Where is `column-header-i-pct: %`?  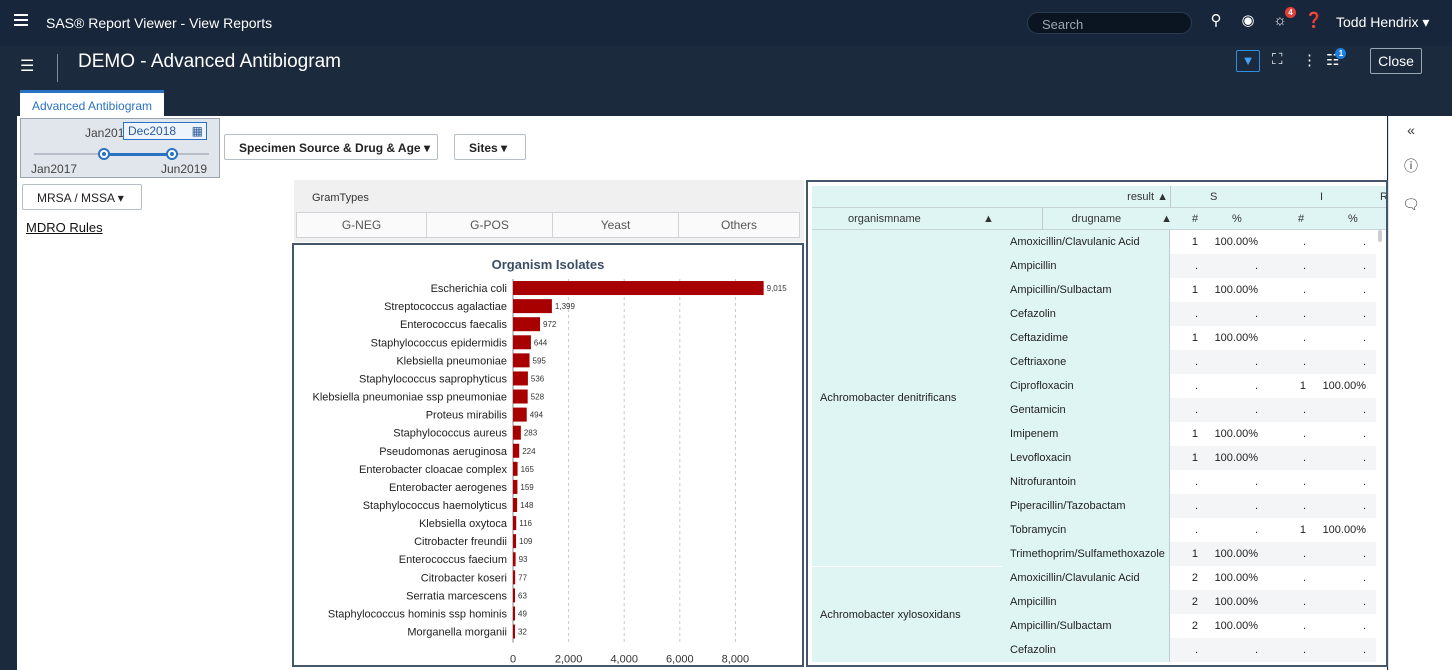 column-header-i-pct: % is located at coordinates (1353, 219).